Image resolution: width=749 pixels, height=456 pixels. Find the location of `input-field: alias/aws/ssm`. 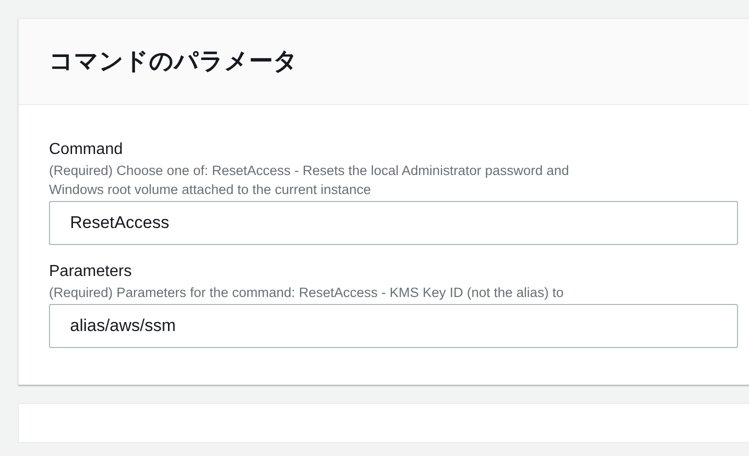

input-field: alias/aws/ssm is located at coordinates (393, 326).